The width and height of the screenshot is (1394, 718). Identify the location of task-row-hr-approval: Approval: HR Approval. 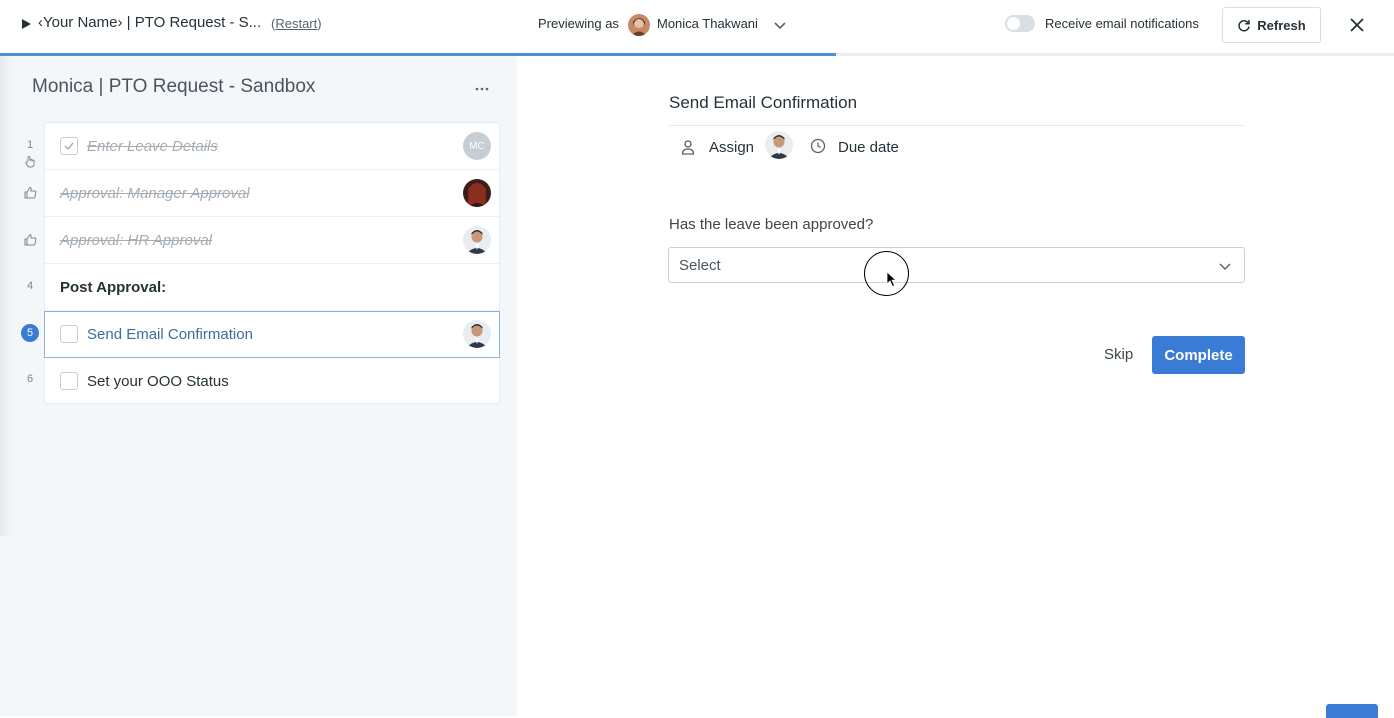
(272, 240).